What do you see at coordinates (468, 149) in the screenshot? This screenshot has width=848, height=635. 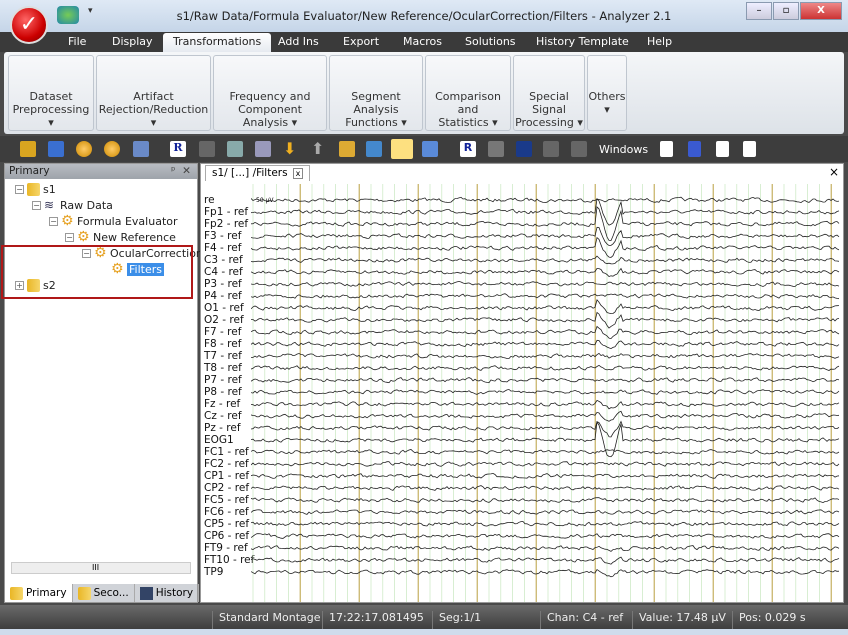 I see `r2-icon: R` at bounding box center [468, 149].